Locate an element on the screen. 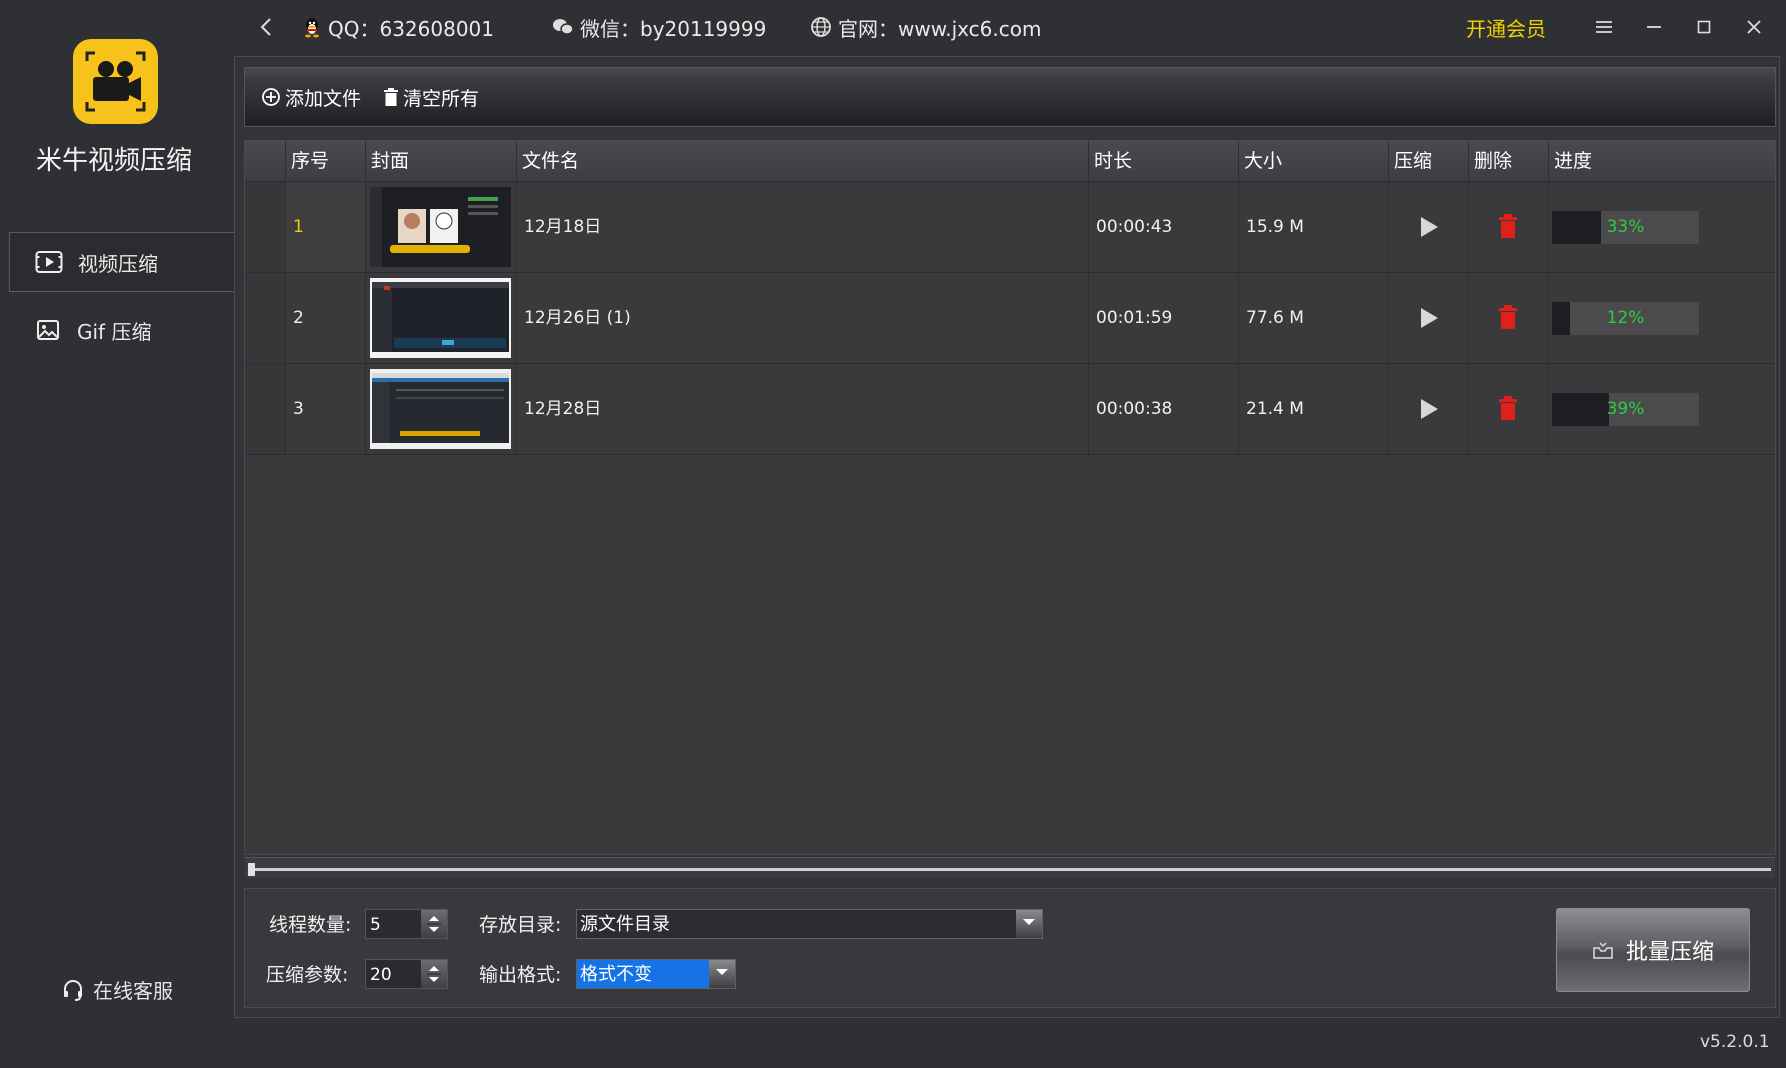 This screenshot has width=1786, height=1068. horizontal-scrollbar is located at coordinates (1010, 867).